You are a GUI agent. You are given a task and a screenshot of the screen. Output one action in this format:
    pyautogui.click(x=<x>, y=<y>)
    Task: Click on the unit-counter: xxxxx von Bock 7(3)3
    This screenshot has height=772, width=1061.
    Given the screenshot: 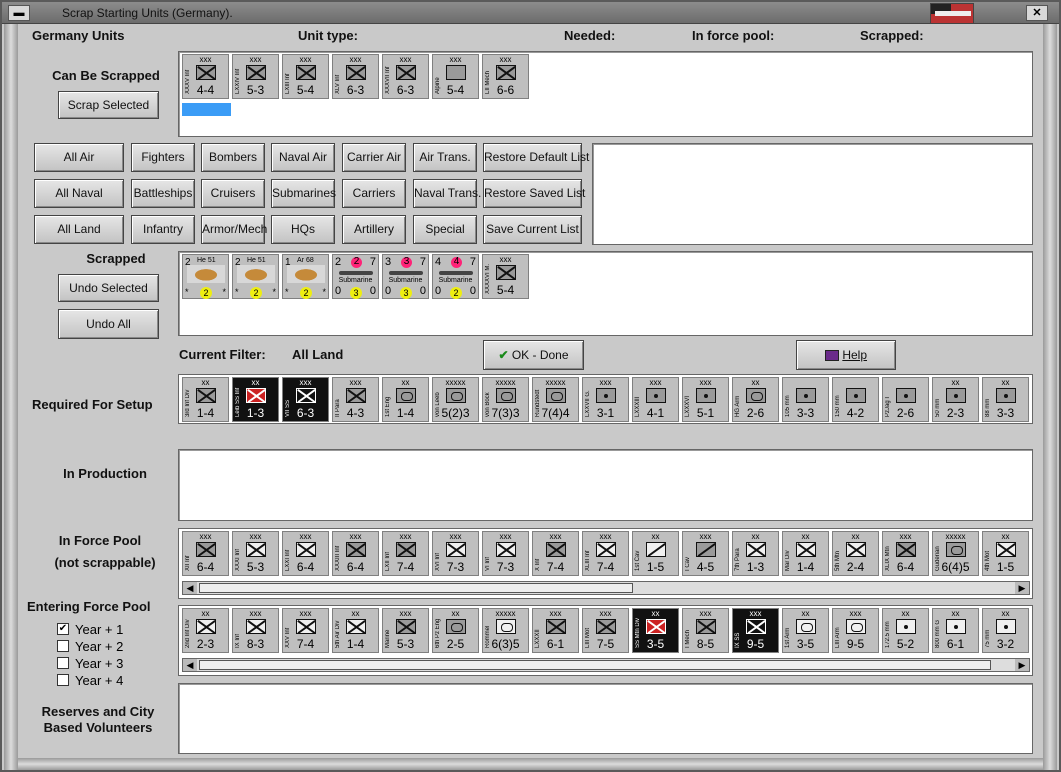 What is the action you would take?
    pyautogui.click(x=505, y=399)
    